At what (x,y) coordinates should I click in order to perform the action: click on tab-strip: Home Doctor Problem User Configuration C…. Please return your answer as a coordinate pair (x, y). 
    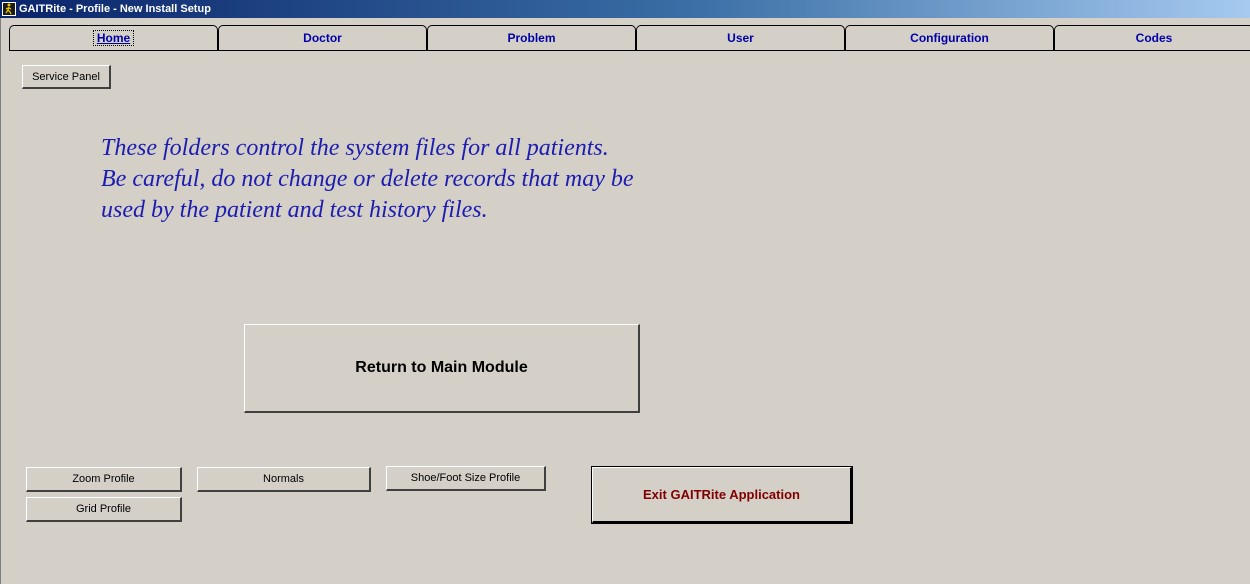
    Looking at the image, I should click on (629, 37).